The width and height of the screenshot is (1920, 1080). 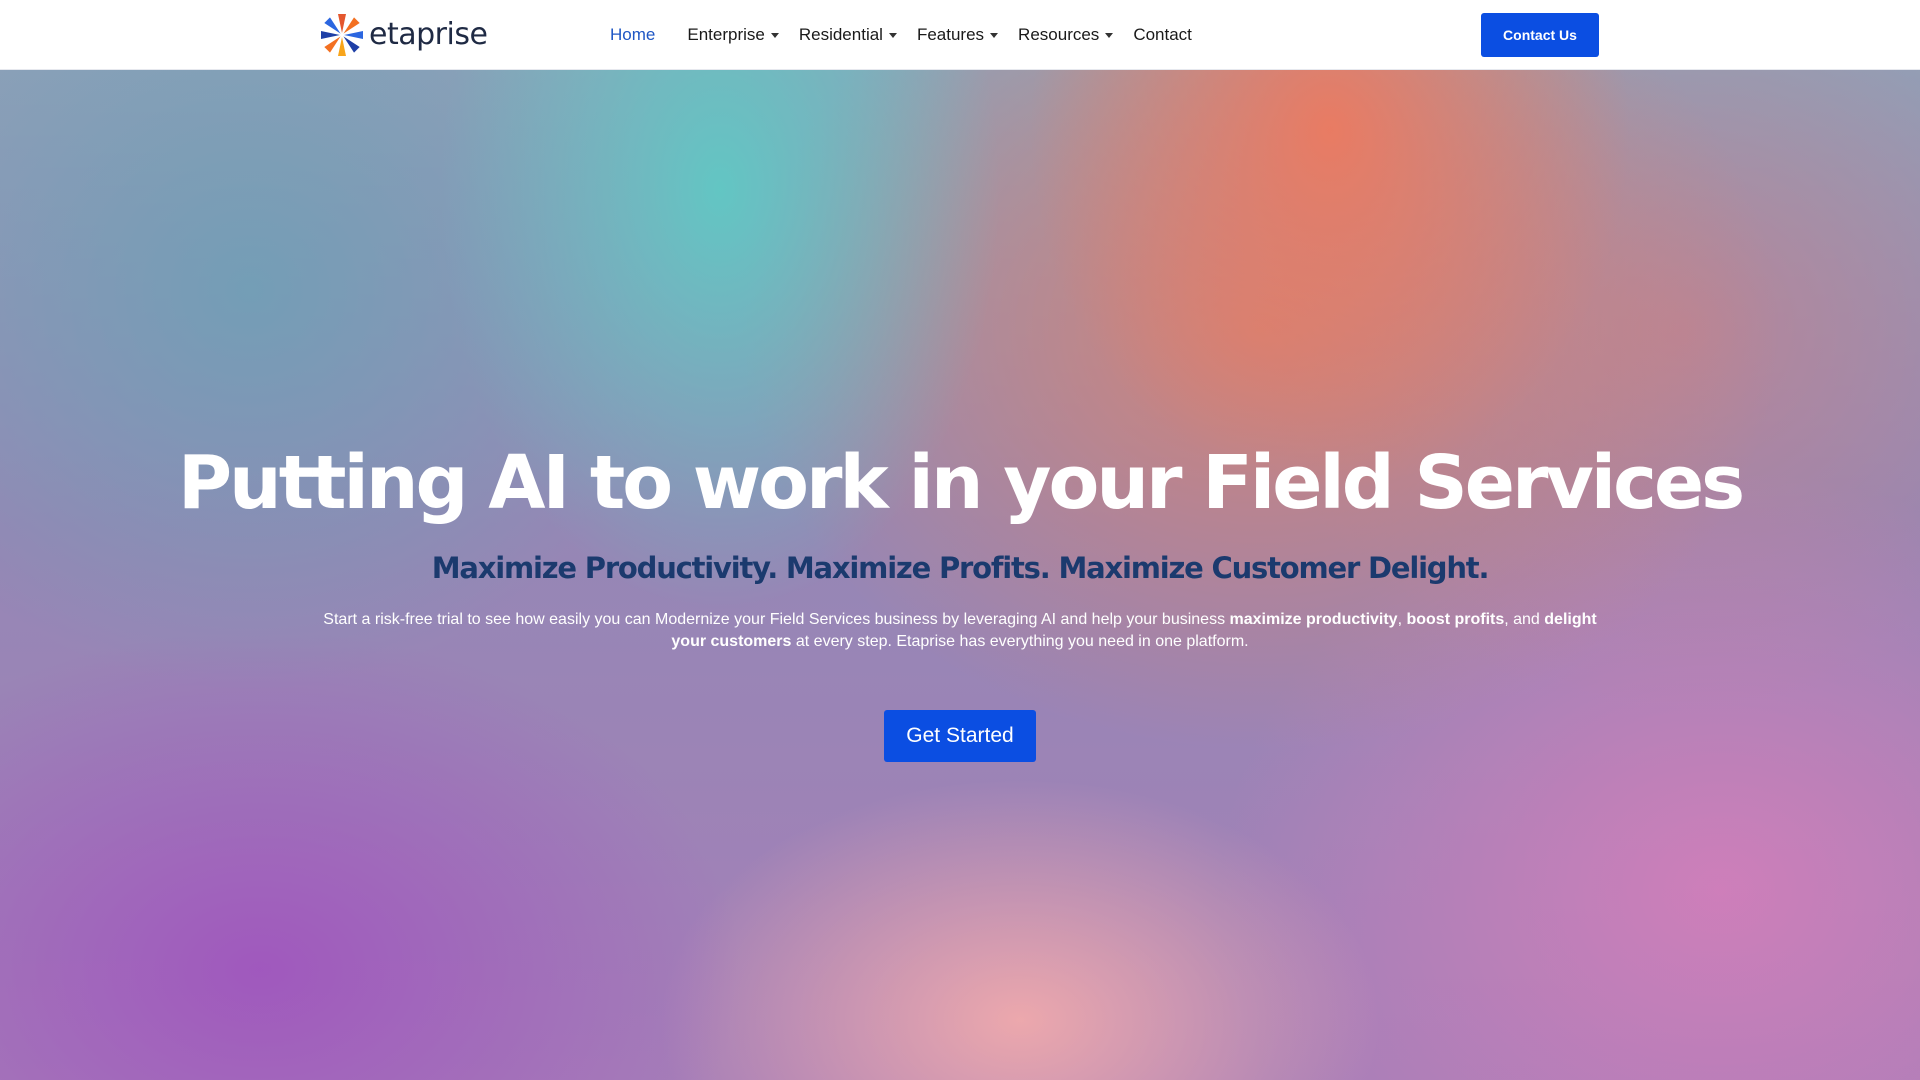 What do you see at coordinates (1455, 619) in the screenshot?
I see `hero-highlight-profits: boost profits` at bounding box center [1455, 619].